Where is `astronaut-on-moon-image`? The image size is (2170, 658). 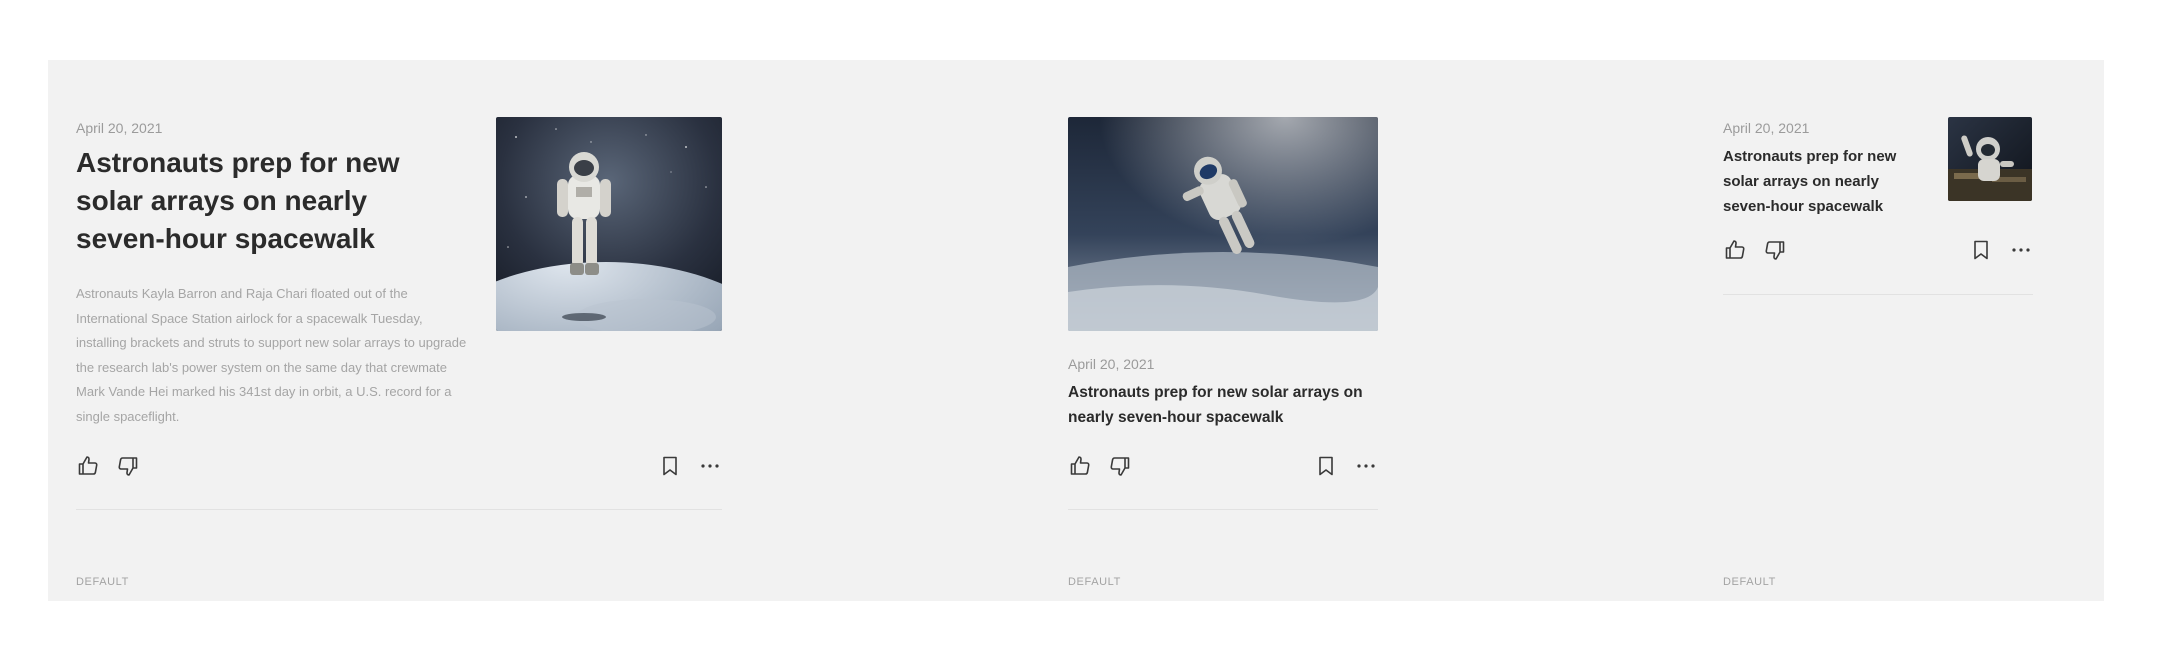 astronaut-on-moon-image is located at coordinates (609, 224).